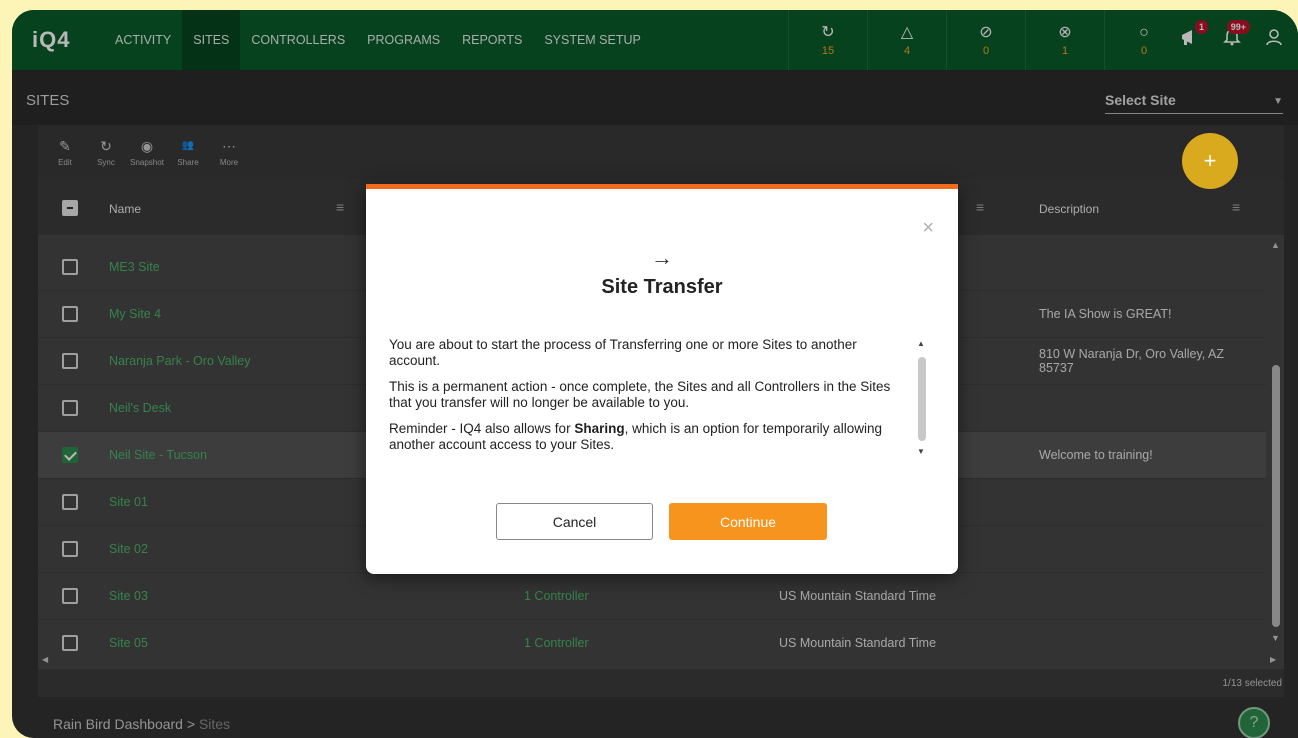 The image size is (1298, 738). What do you see at coordinates (921, 451) in the screenshot?
I see `scroll-down-icon: ▼` at bounding box center [921, 451].